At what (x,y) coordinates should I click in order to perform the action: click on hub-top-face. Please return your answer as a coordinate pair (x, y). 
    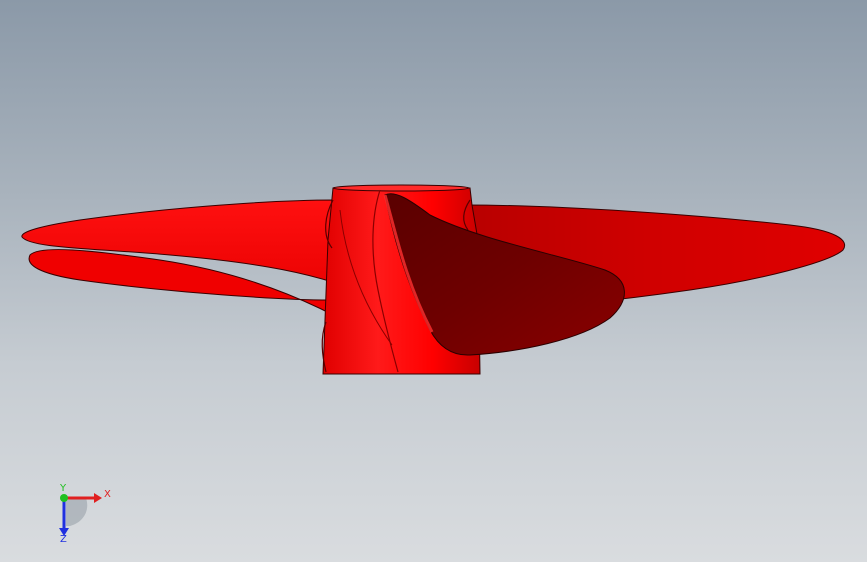
    Looking at the image, I should click on (401, 188).